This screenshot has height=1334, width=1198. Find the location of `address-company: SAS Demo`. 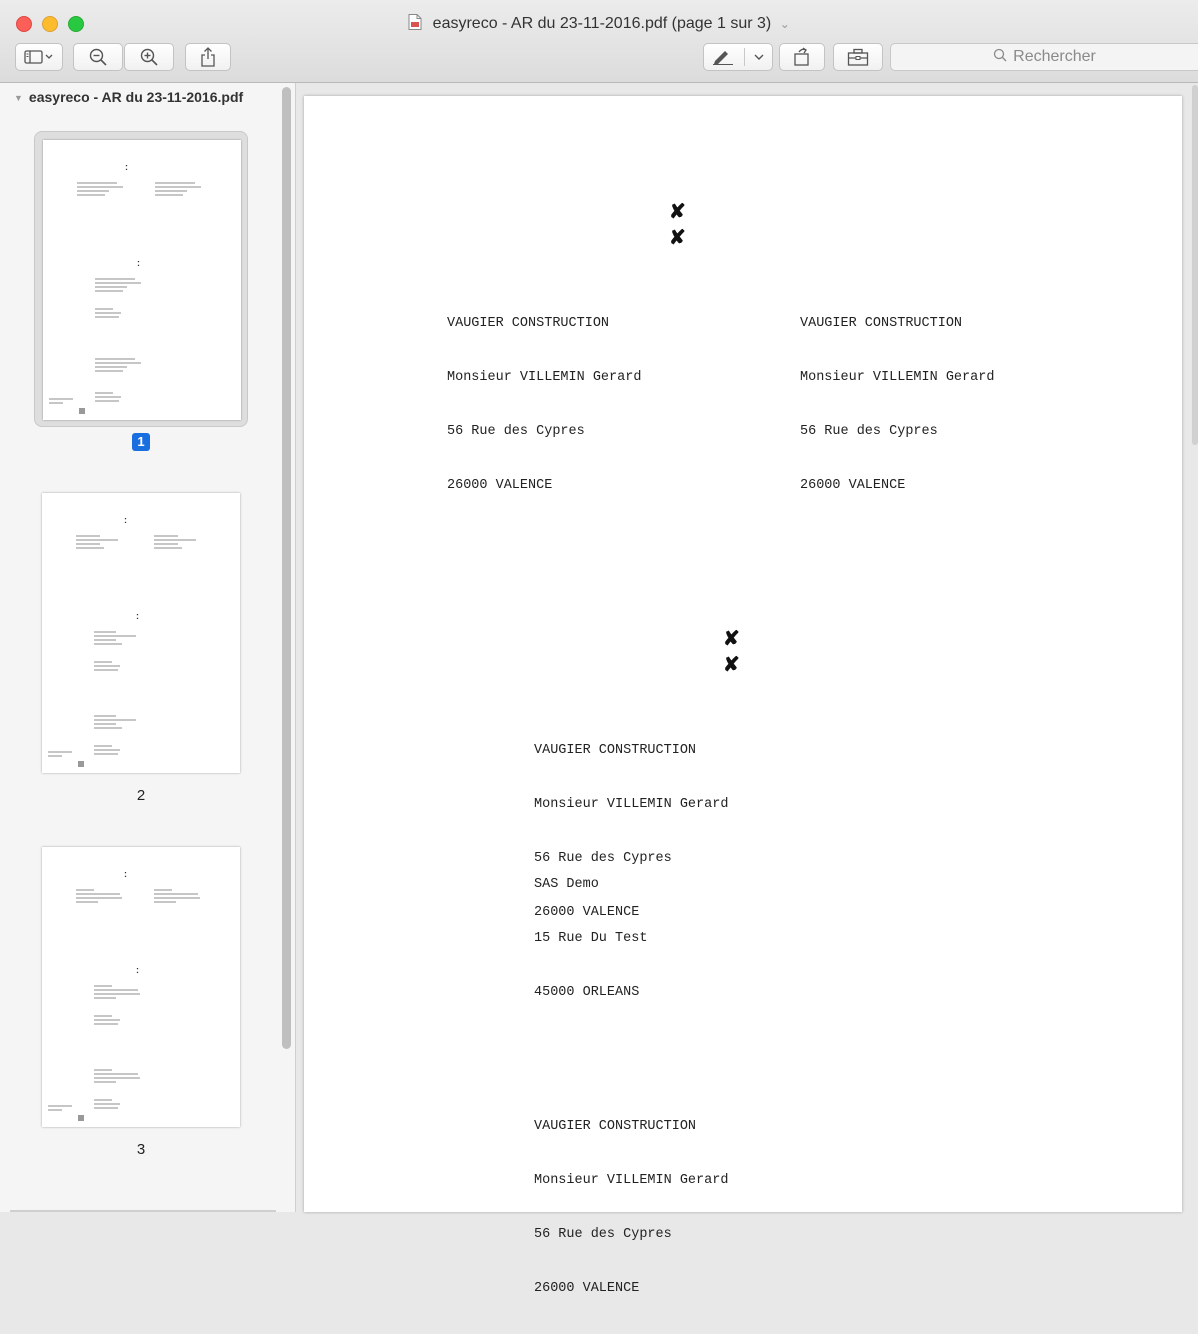

address-company: SAS Demo is located at coordinates (566, 884).